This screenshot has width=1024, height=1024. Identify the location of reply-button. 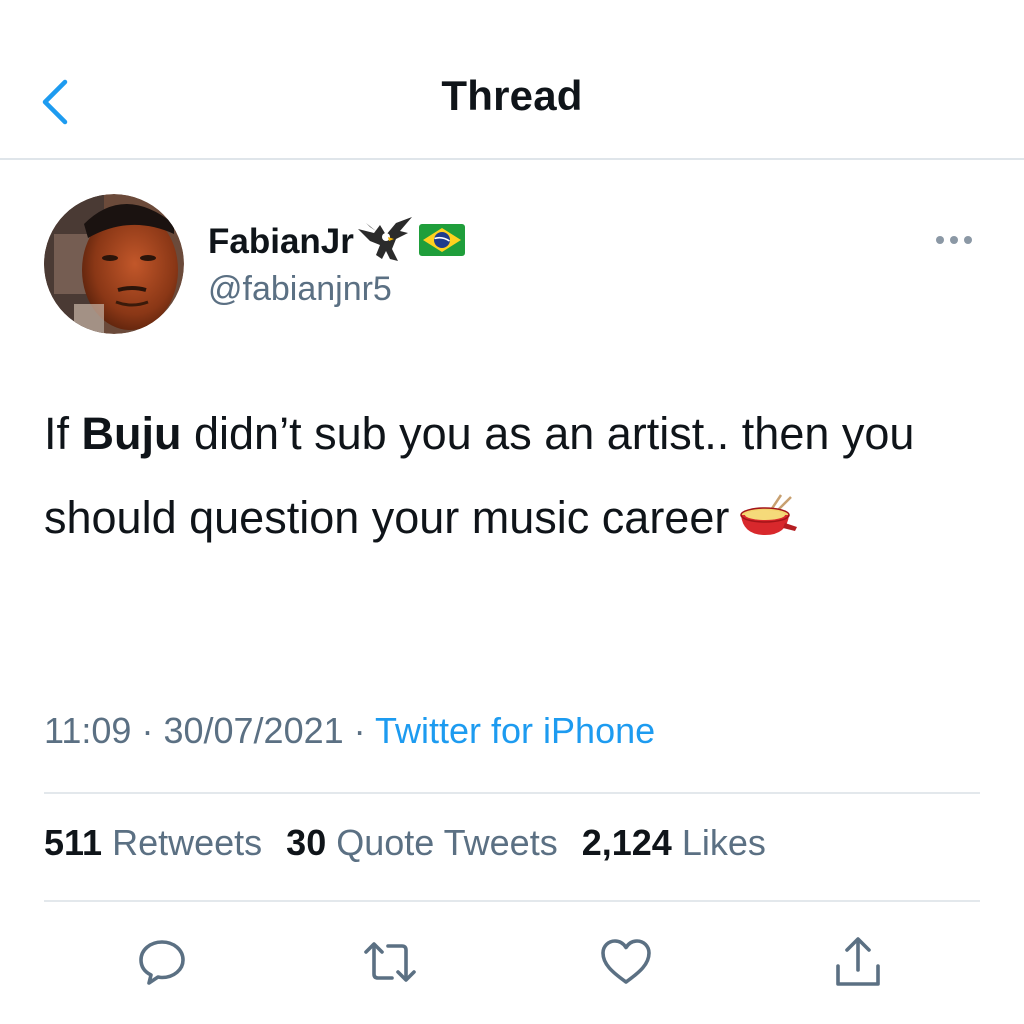
(162, 962).